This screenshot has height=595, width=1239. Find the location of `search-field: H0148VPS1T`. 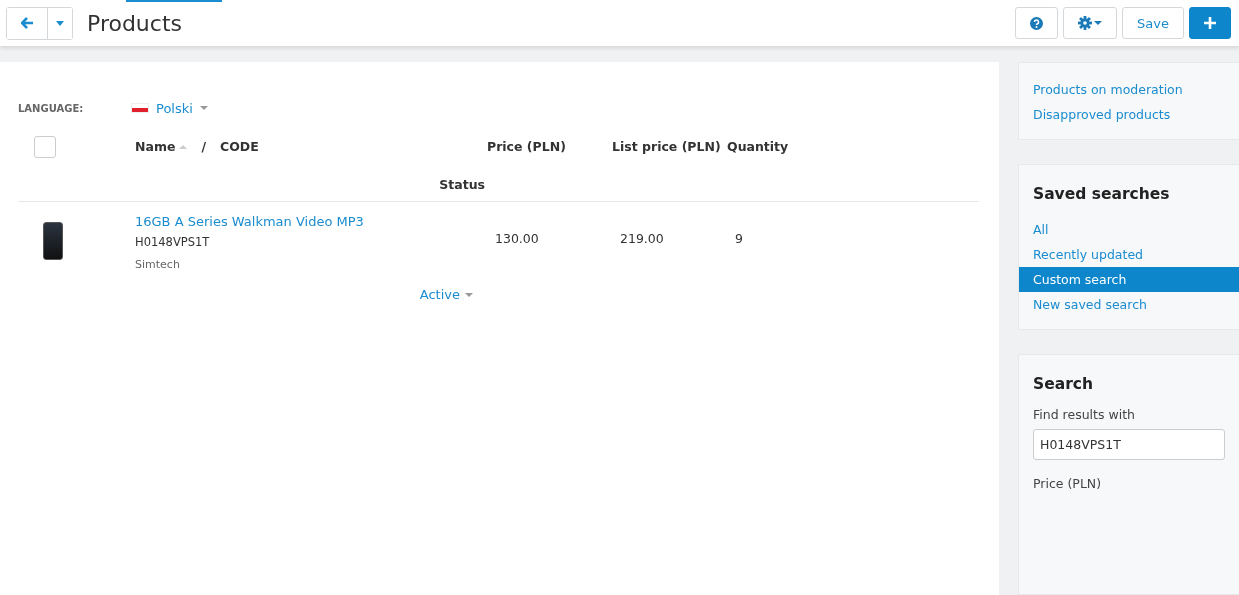

search-field: H0148VPS1T is located at coordinates (1129, 444).